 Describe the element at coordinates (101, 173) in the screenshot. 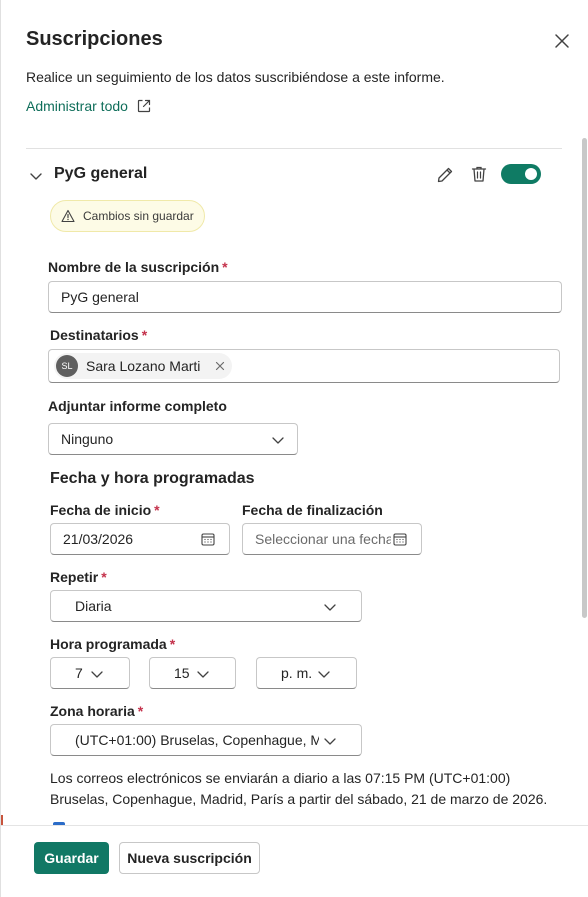

I see `subscription-name: PyG general` at that location.